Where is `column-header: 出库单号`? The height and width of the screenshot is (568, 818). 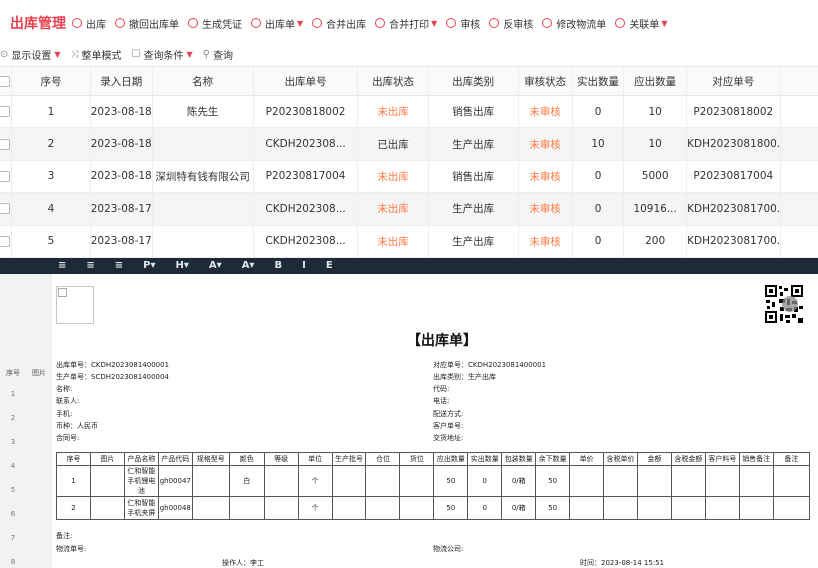 column-header: 出库单号 is located at coordinates (306, 81).